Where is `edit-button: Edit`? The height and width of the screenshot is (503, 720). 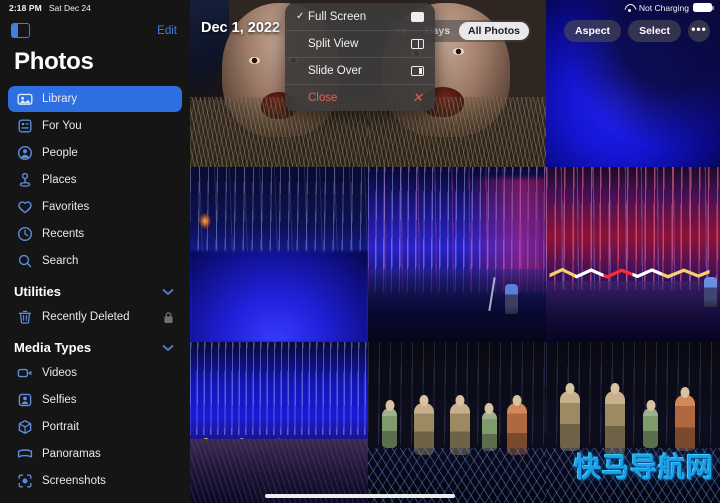
edit-button: Edit is located at coordinates (167, 31).